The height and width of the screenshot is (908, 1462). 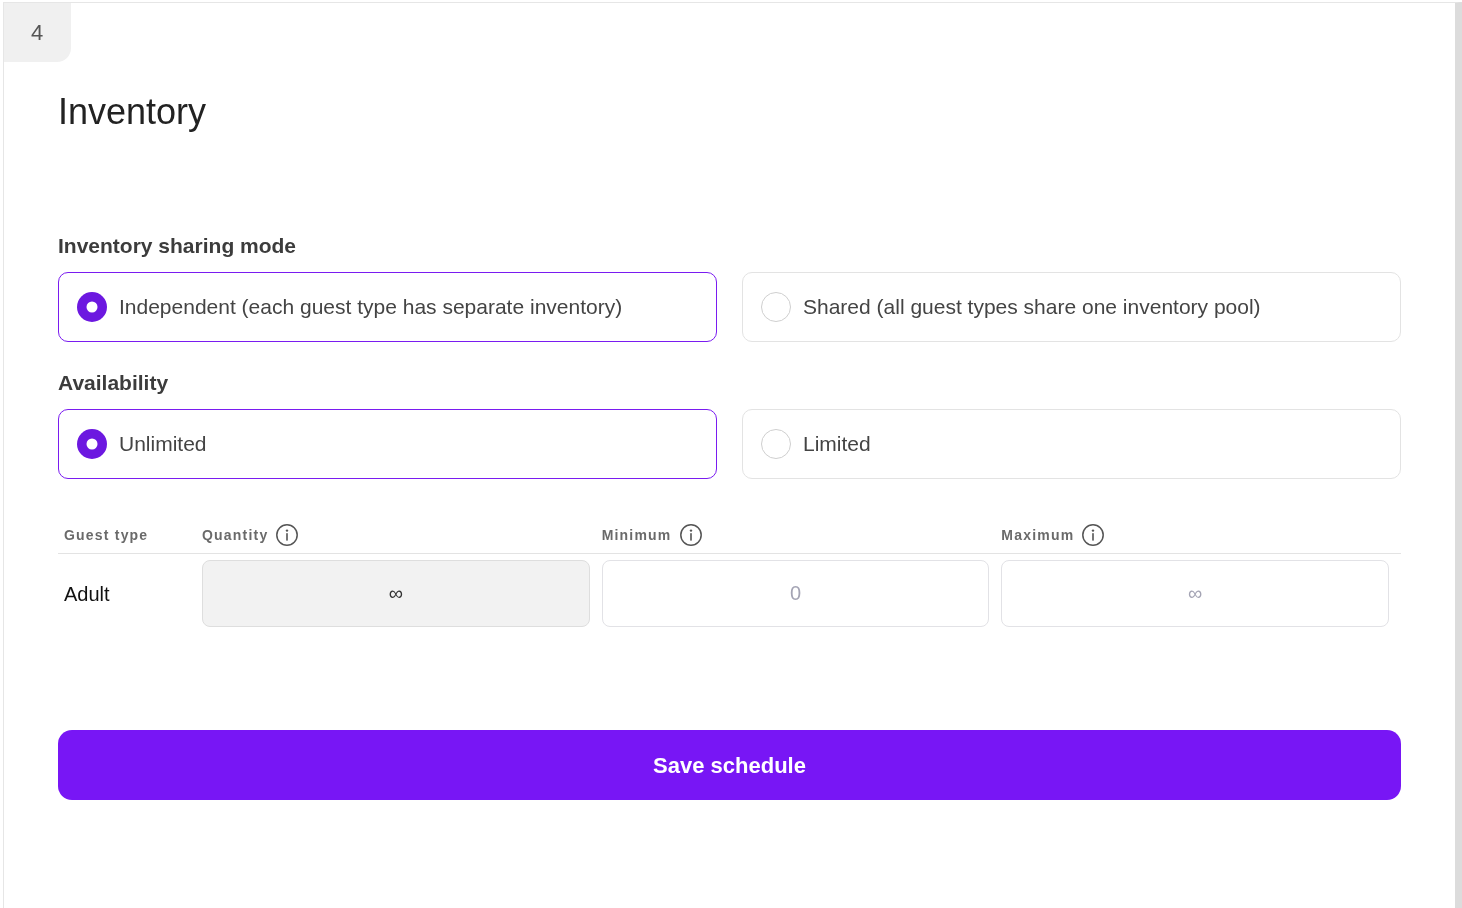 What do you see at coordinates (729, 765) in the screenshot?
I see `save-button: Save schedule` at bounding box center [729, 765].